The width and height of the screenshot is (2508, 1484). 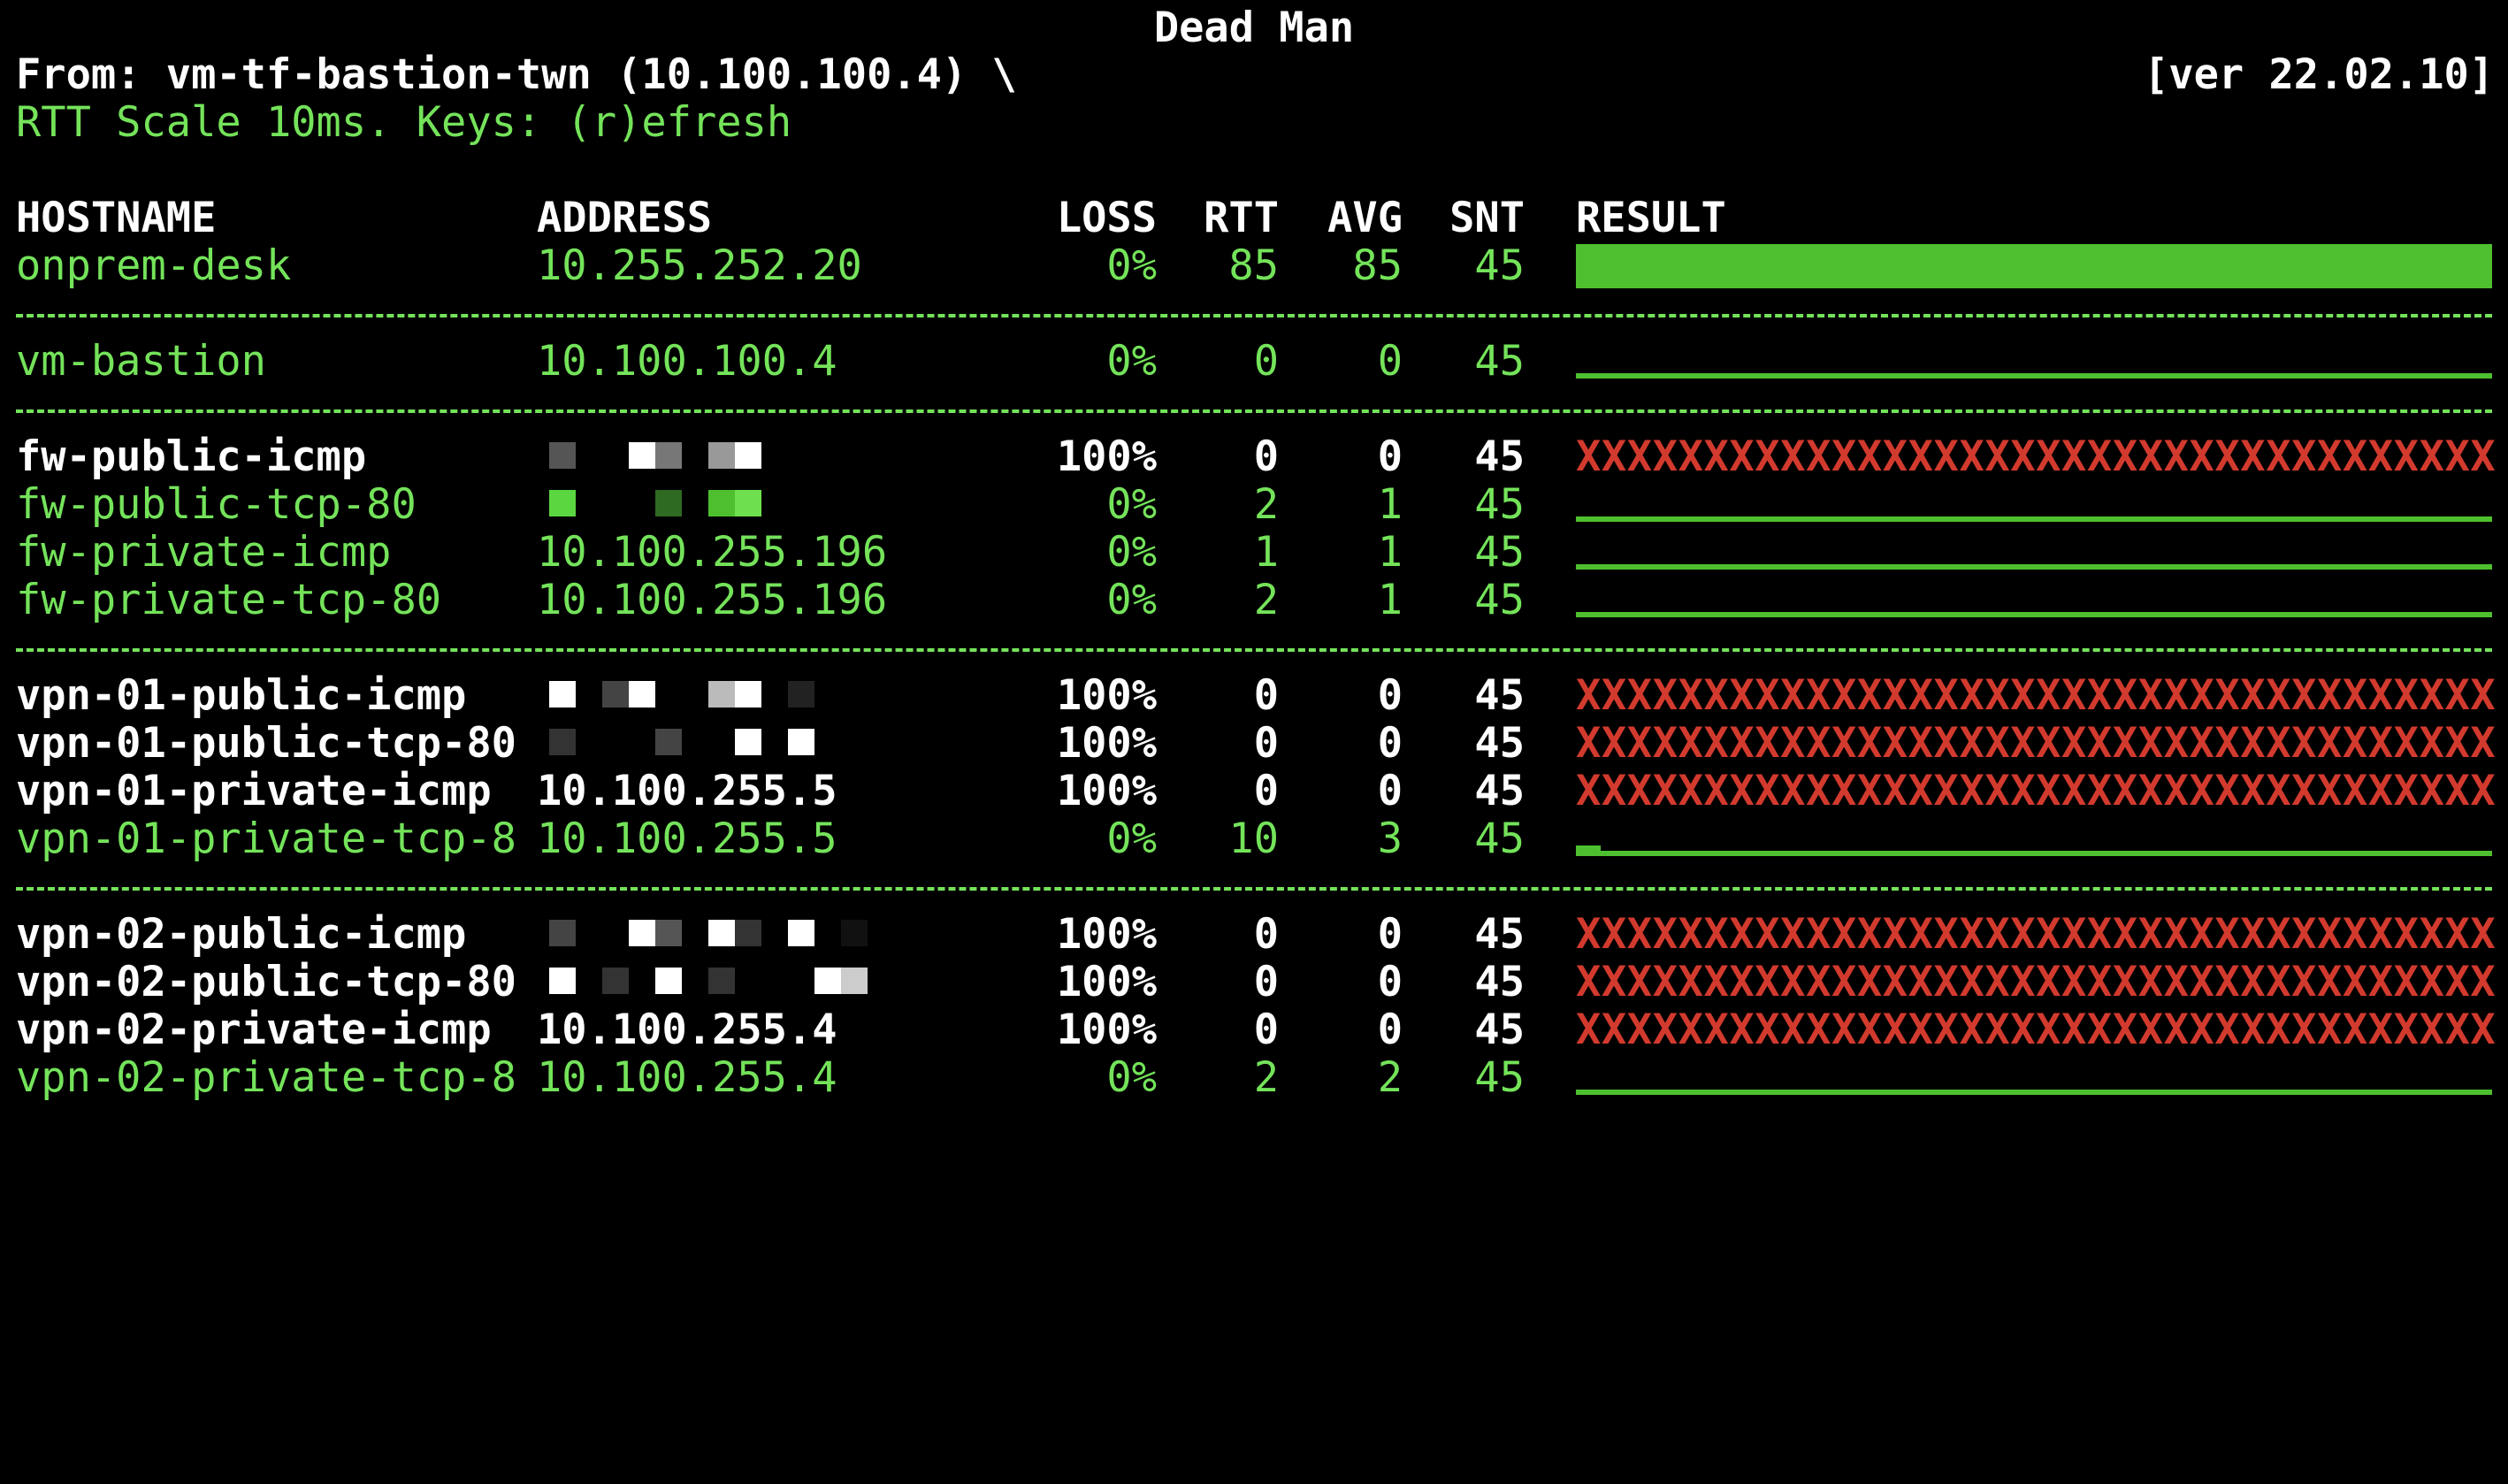 What do you see at coordinates (229, 600) in the screenshot?
I see `row-hostname: fw-private-tcp-80` at bounding box center [229, 600].